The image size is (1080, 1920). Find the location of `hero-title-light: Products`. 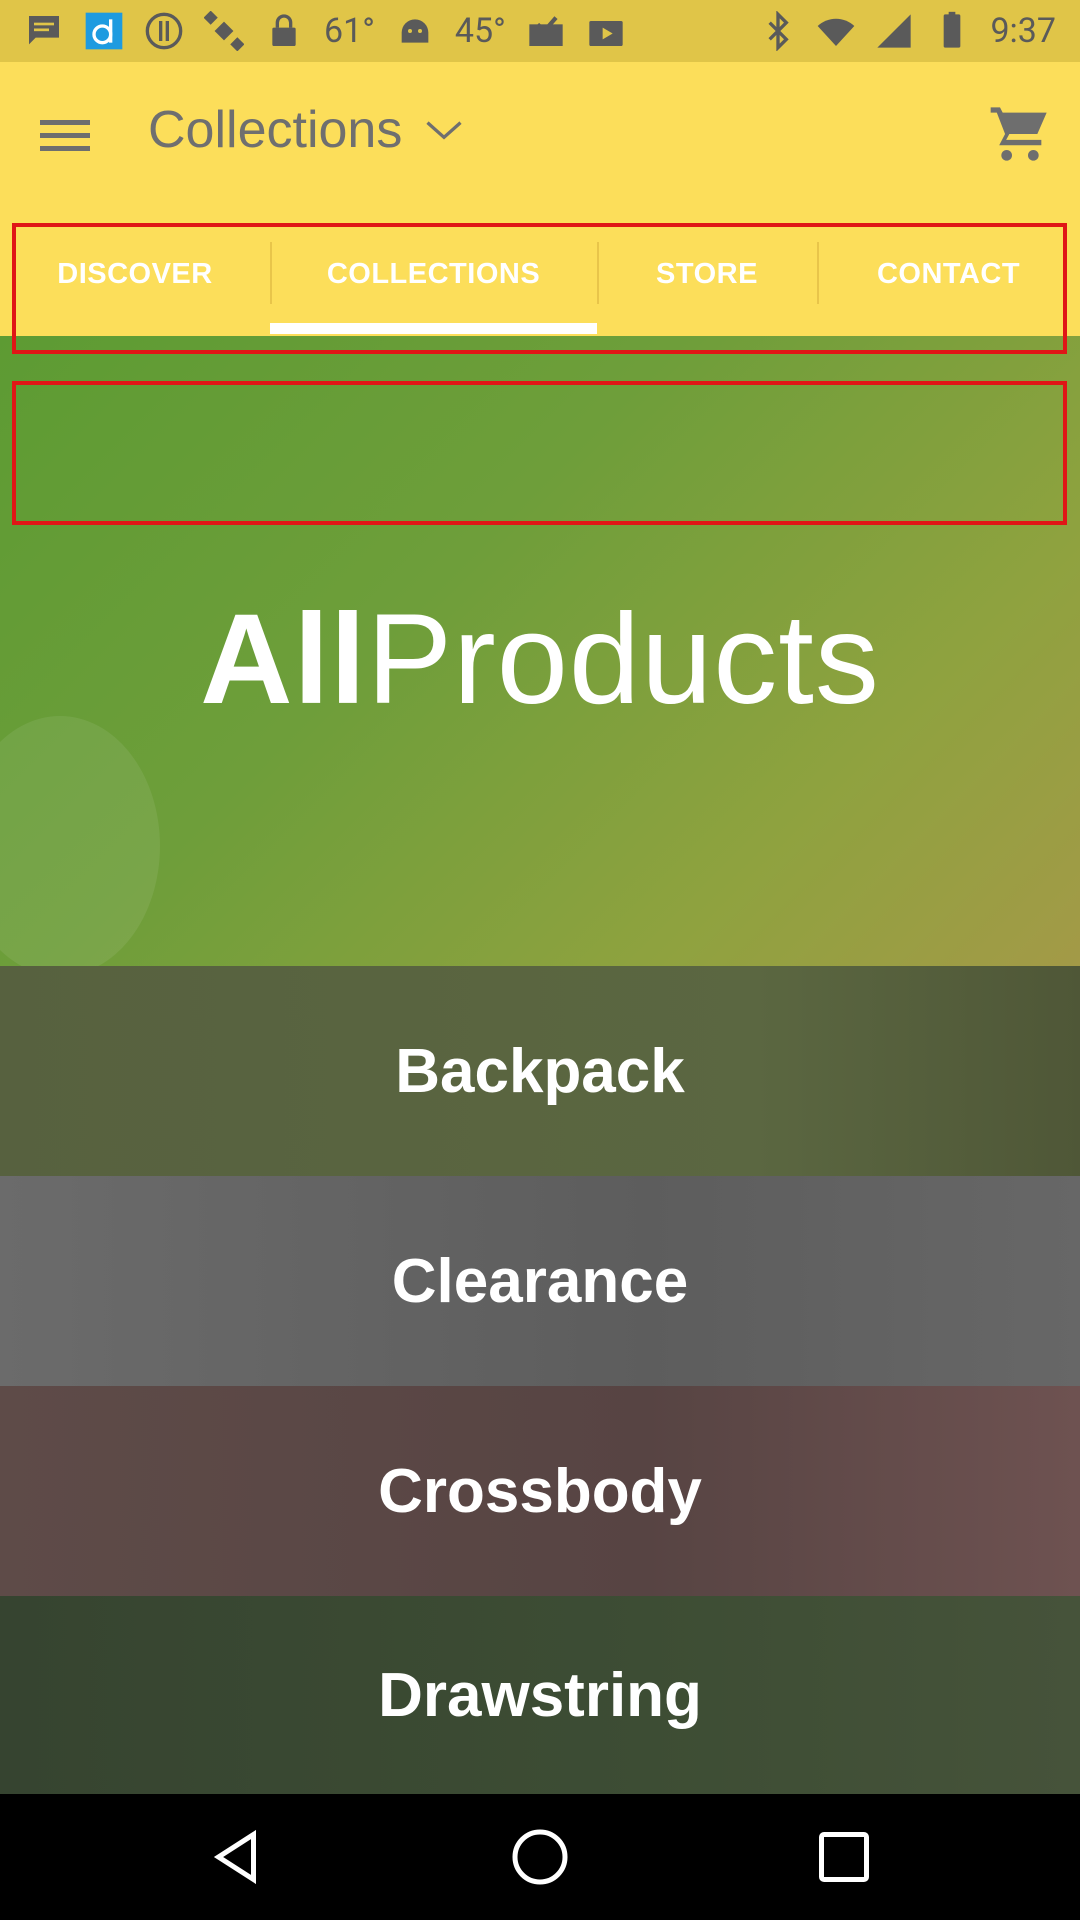

hero-title-light: Products is located at coordinates (623, 659).